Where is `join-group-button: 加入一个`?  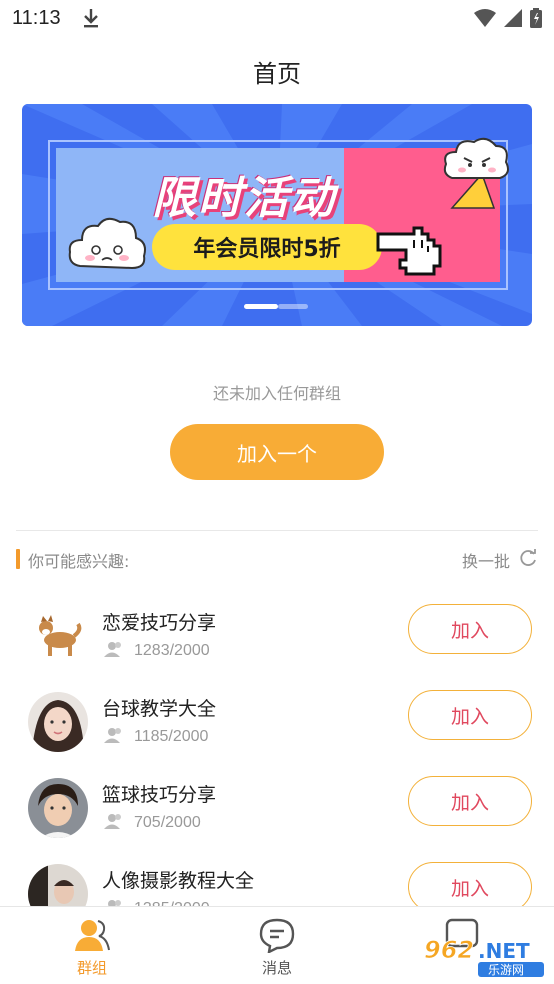 join-group-button: 加入一个 is located at coordinates (277, 452).